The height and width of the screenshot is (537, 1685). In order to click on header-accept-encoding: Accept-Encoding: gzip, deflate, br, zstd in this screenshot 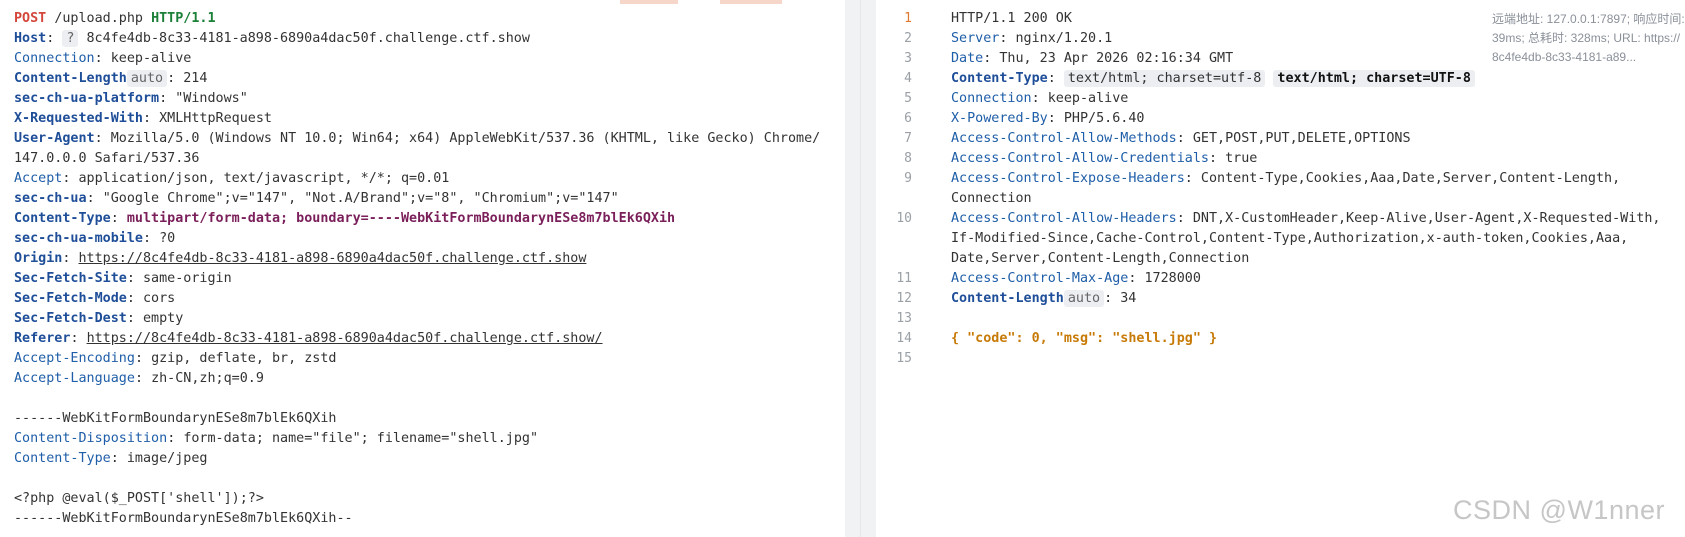, I will do `click(175, 358)`.